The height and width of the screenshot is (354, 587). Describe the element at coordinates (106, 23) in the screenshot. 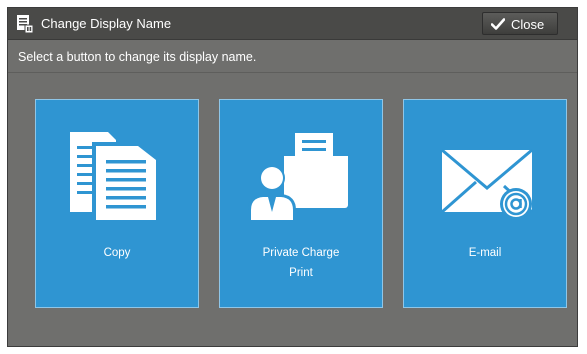

I see `dialog-title: Change Display Name` at that location.